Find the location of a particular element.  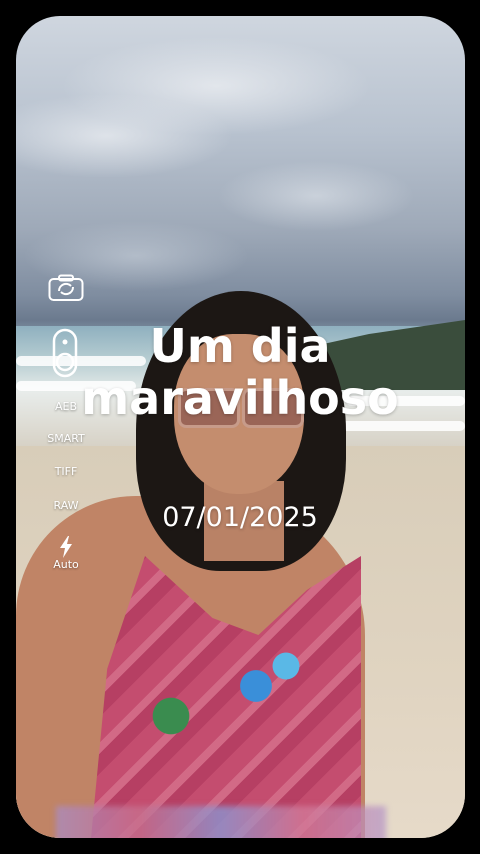

thumbnail-strip is located at coordinates (221, 822).